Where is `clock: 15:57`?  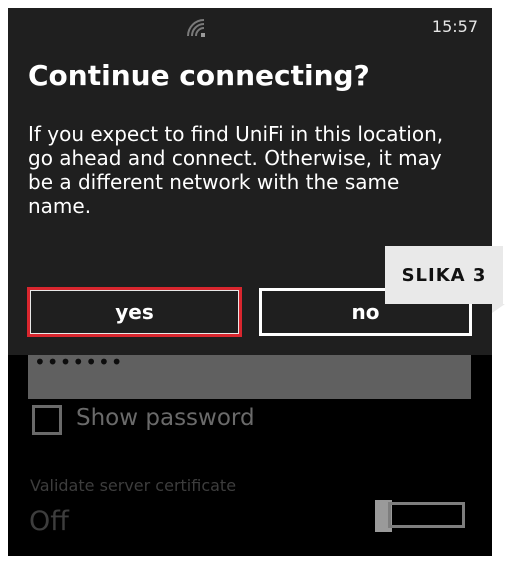
clock: 15:57 is located at coordinates (454, 26).